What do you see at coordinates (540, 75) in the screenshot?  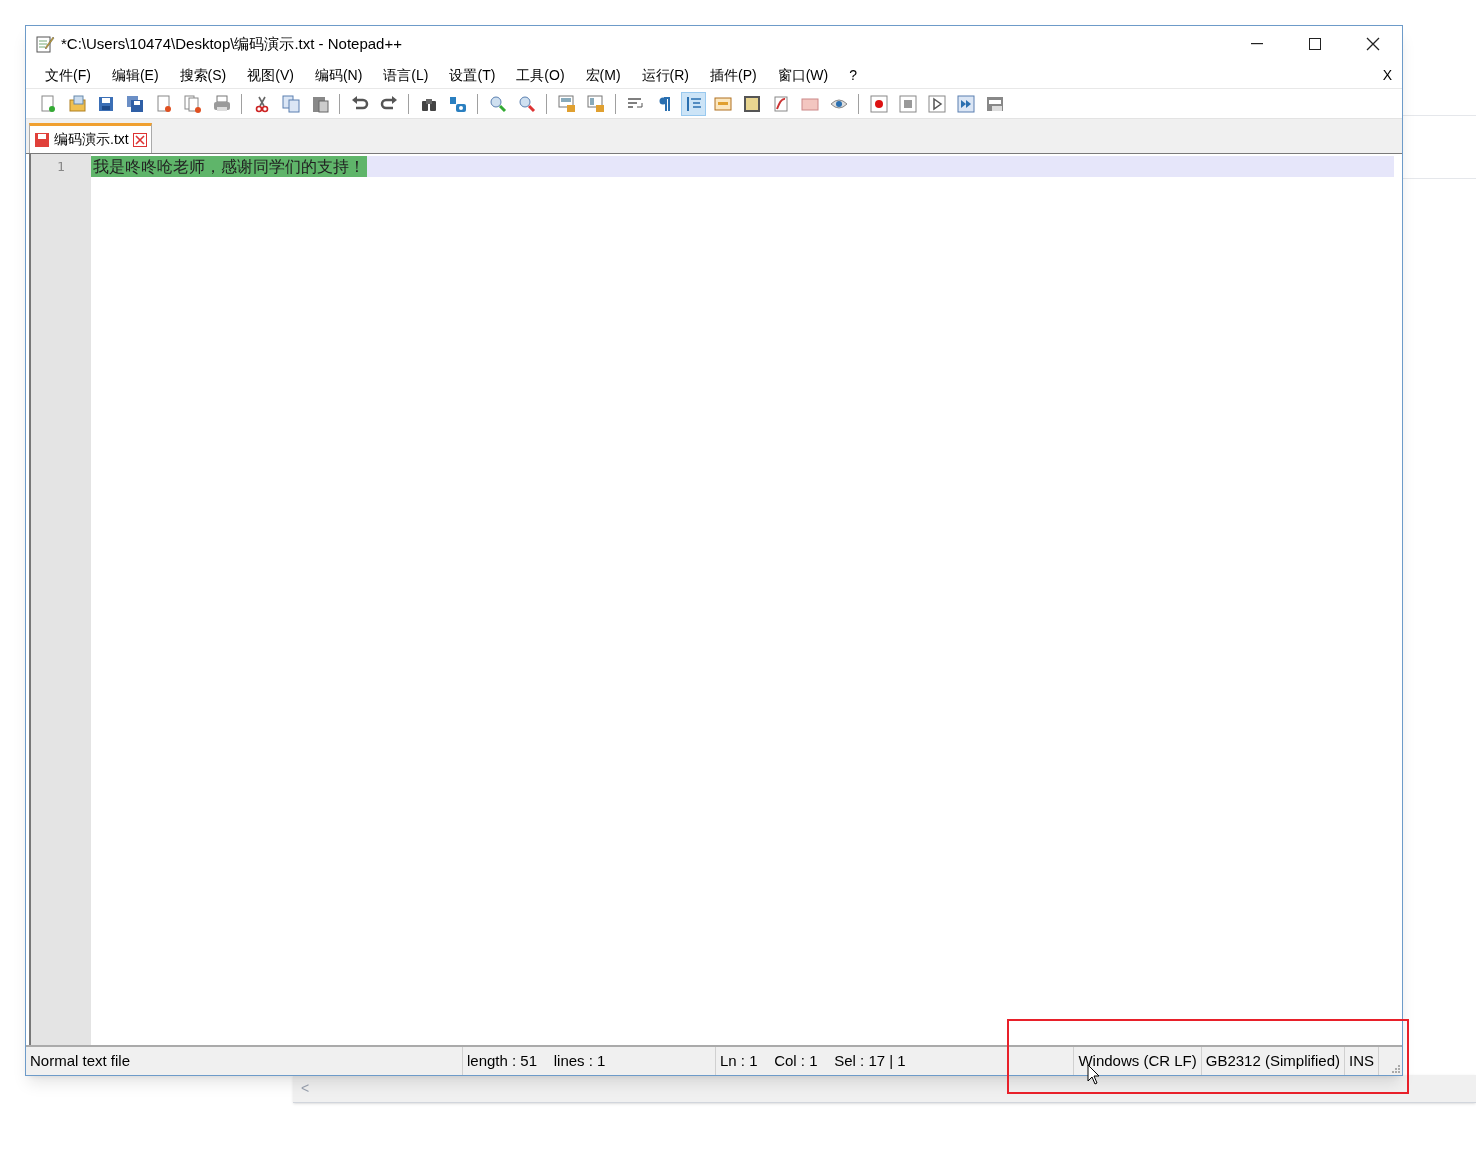 I see `menu-item: 工具(O)` at bounding box center [540, 75].